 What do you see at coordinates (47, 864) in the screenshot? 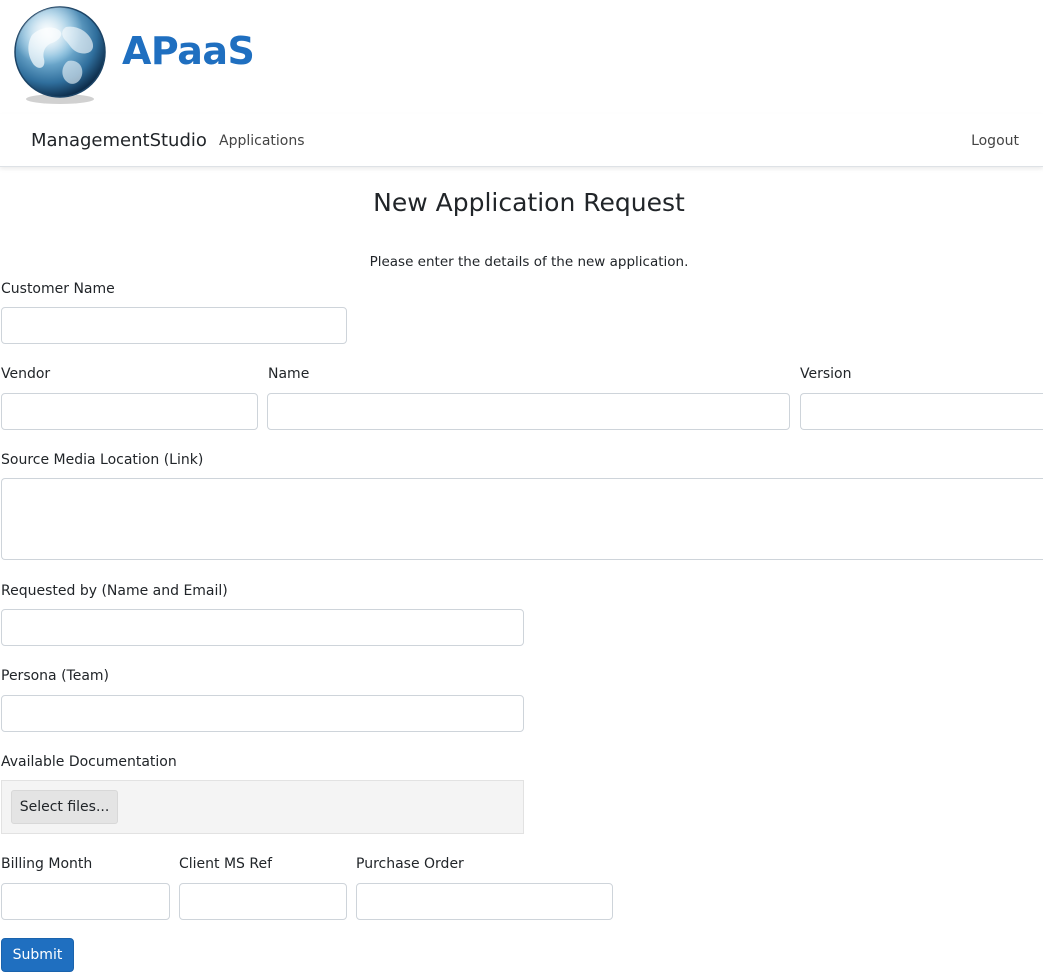
I see `billing-month-label: Billing Month` at bounding box center [47, 864].